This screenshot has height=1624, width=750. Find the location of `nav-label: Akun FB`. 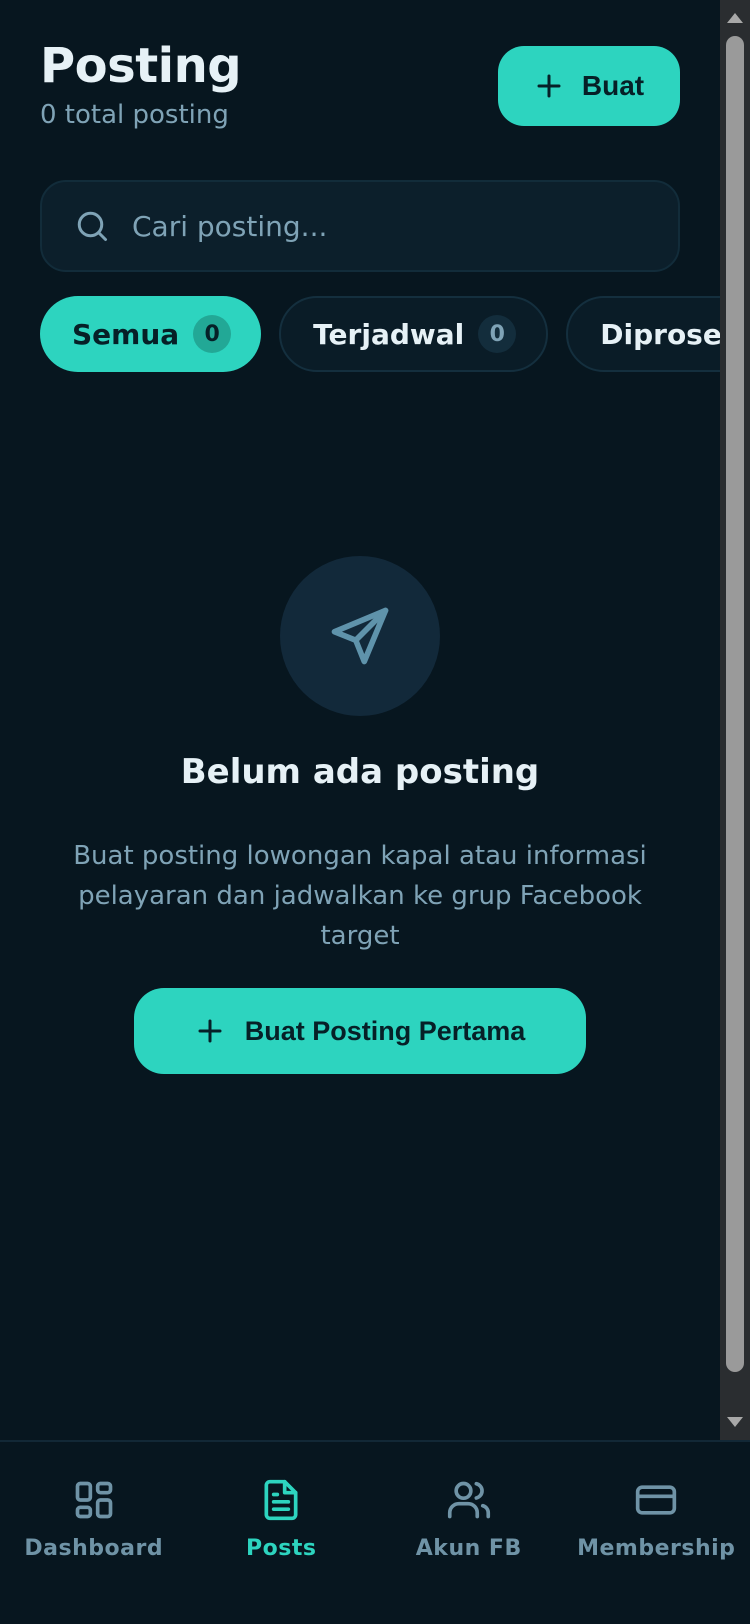

nav-label: Akun FB is located at coordinates (468, 1548).